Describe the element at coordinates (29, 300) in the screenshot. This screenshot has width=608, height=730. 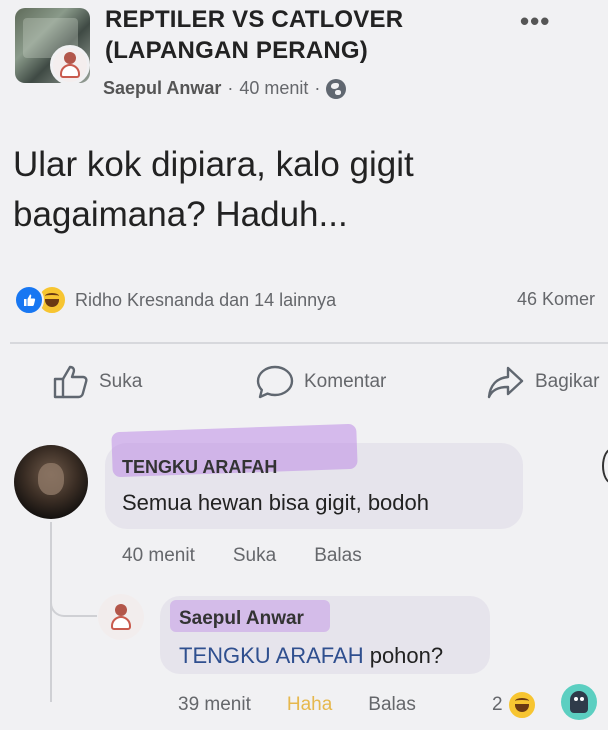
I see `like-icon` at that location.